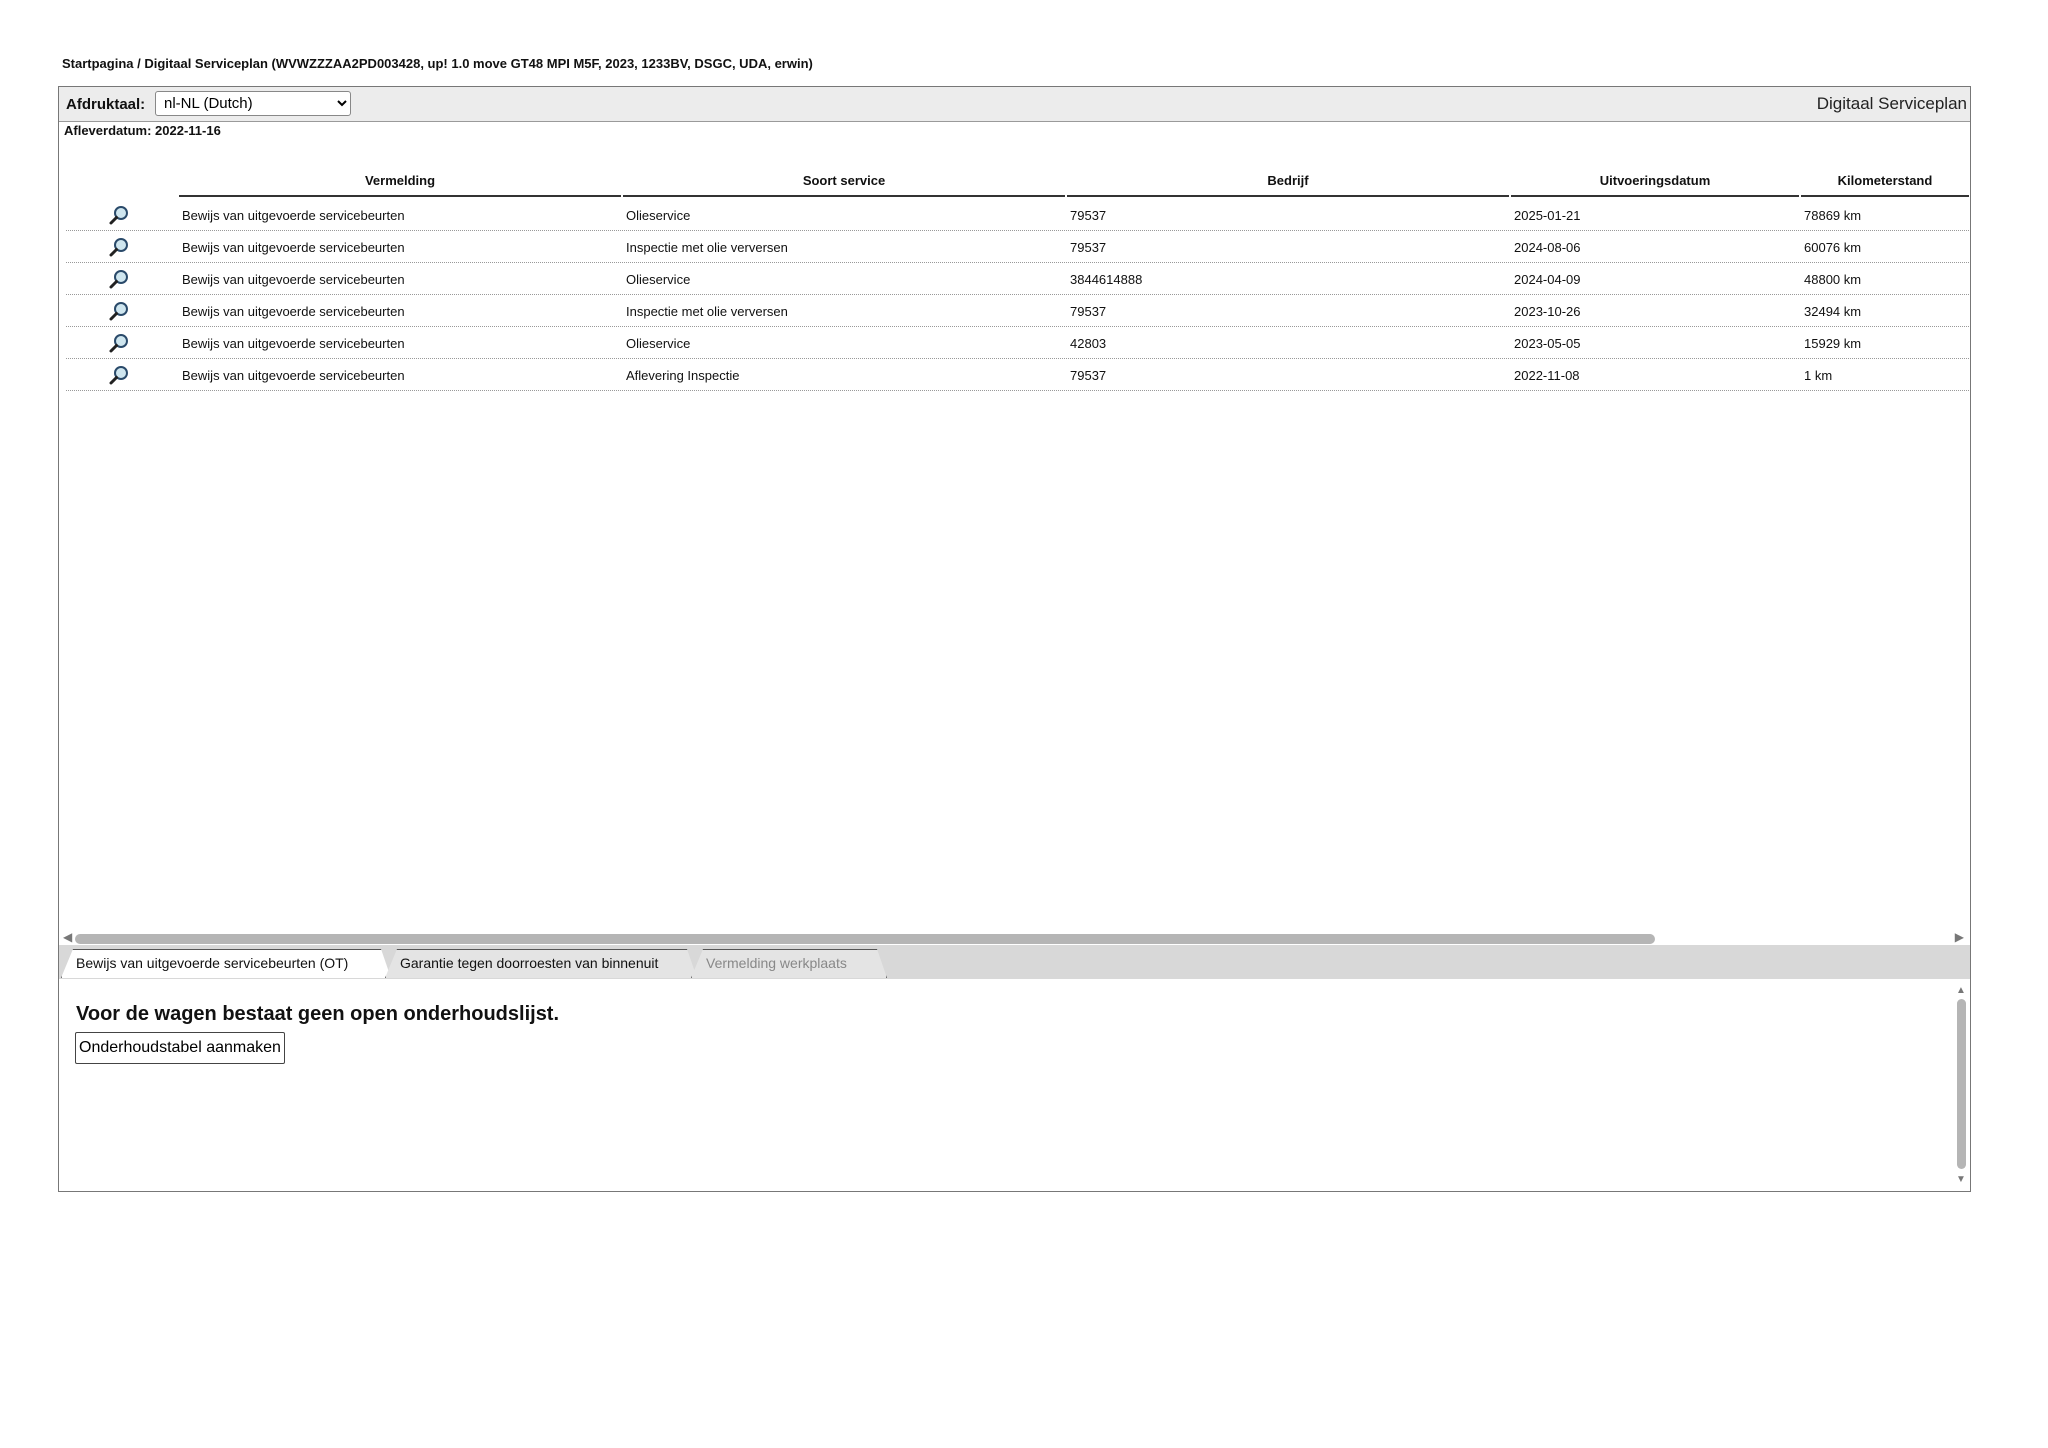 The width and height of the screenshot is (2048, 1448). I want to click on column-header-uitvoeringsdatum: Uitvoeringsdatum, so click(1655, 177).